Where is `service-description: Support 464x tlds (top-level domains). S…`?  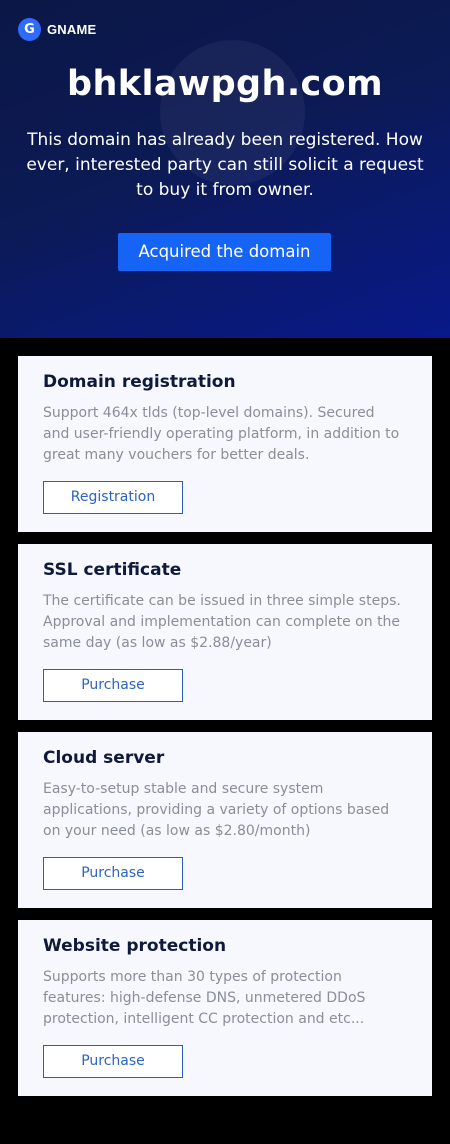
service-description: Support 464x tlds (top-level domains). S… is located at coordinates (225, 434).